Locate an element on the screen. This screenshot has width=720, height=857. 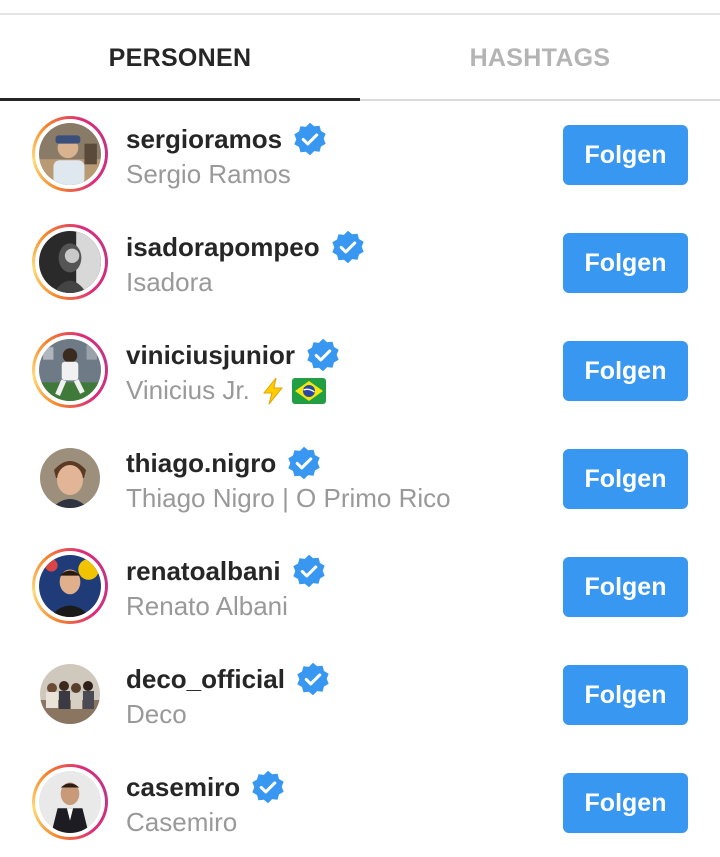
username: renatoalbani is located at coordinates (203, 571).